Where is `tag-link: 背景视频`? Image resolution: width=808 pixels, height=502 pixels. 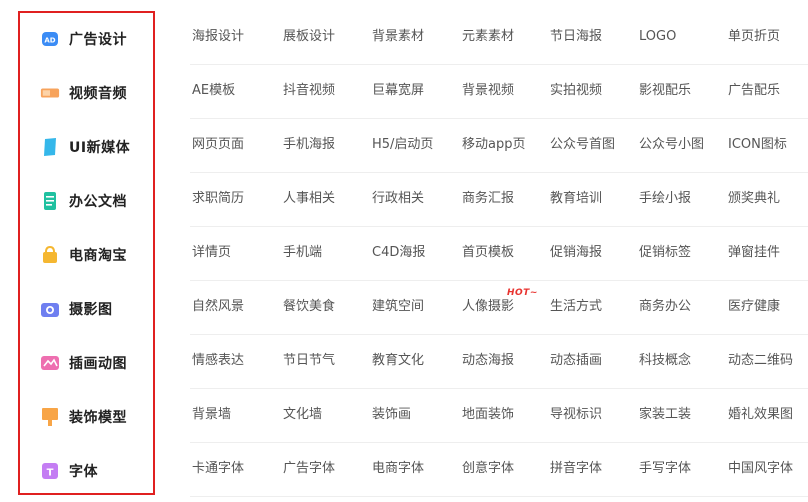 tag-link: 背景视频 is located at coordinates (488, 91).